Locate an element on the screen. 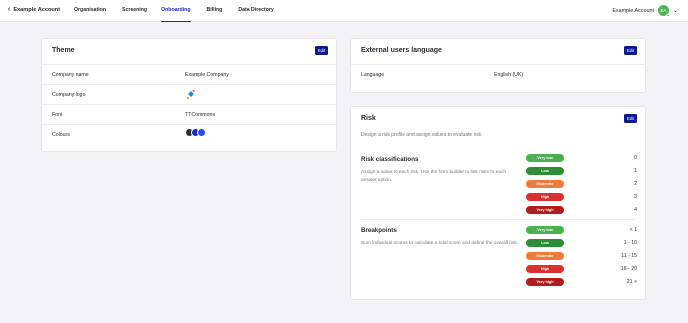 This screenshot has height=323, width=688. account-menu: Example Account EA ⌄ is located at coordinates (645, 11).